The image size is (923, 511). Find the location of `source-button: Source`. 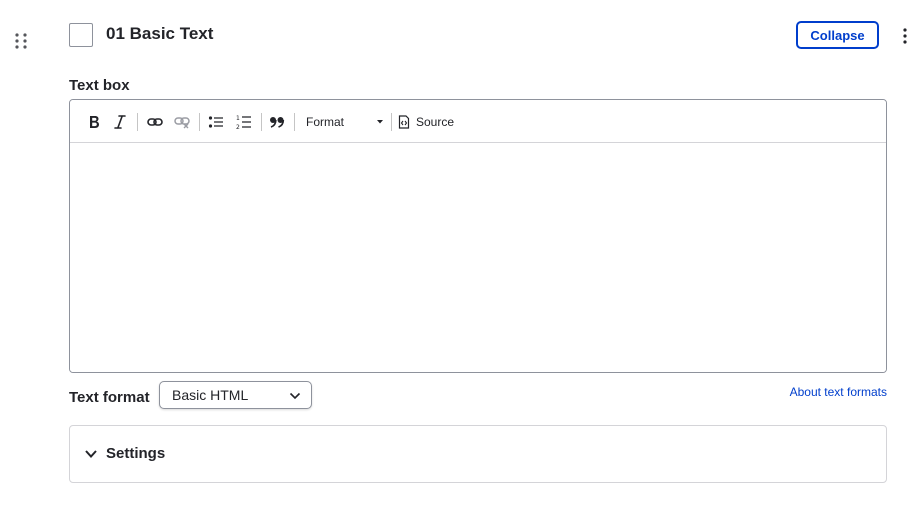

source-button: Source is located at coordinates (429, 122).